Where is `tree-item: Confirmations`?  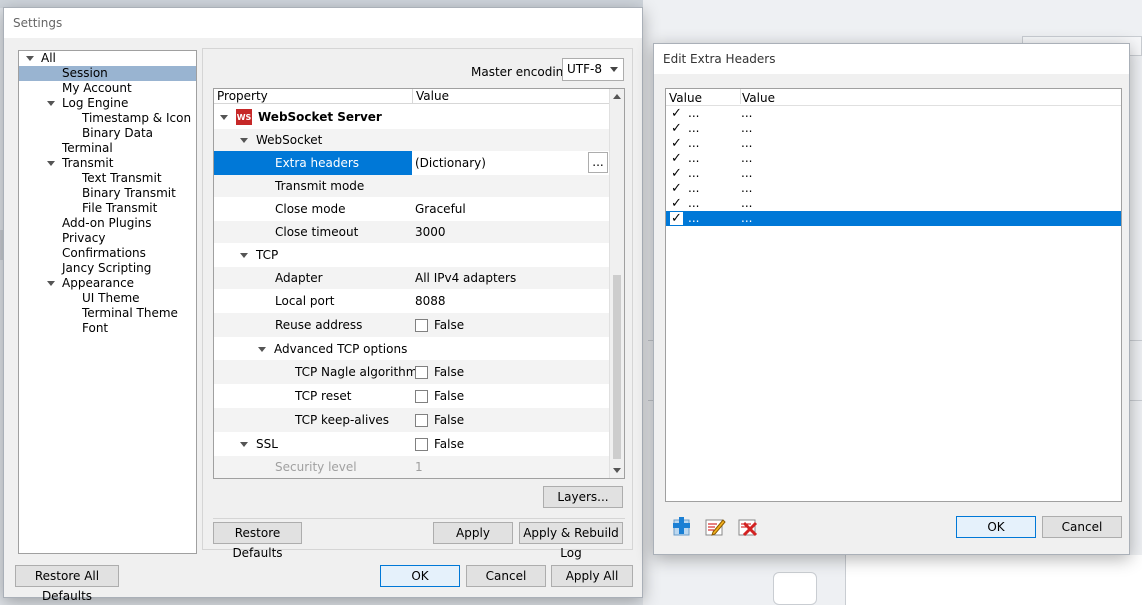
tree-item: Confirmations is located at coordinates (107, 253).